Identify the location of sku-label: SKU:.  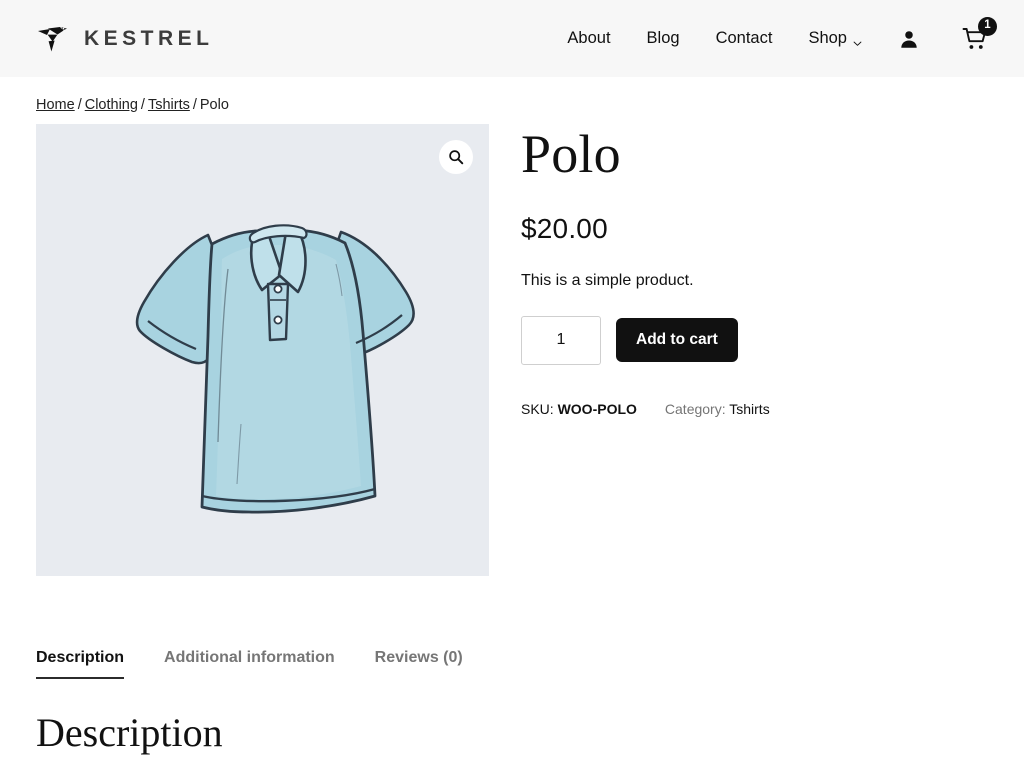
(537, 408).